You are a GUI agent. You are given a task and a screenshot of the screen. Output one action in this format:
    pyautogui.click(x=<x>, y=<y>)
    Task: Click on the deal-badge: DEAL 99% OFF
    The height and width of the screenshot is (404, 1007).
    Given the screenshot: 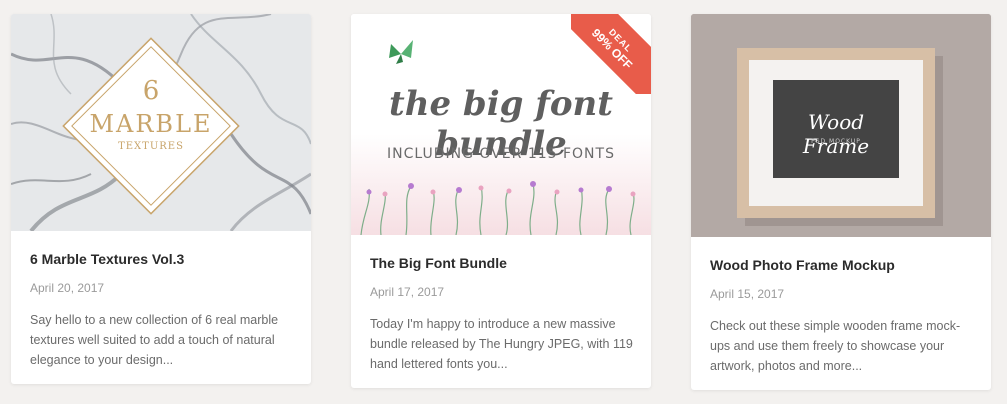 What is the action you would take?
    pyautogui.click(x=611, y=54)
    